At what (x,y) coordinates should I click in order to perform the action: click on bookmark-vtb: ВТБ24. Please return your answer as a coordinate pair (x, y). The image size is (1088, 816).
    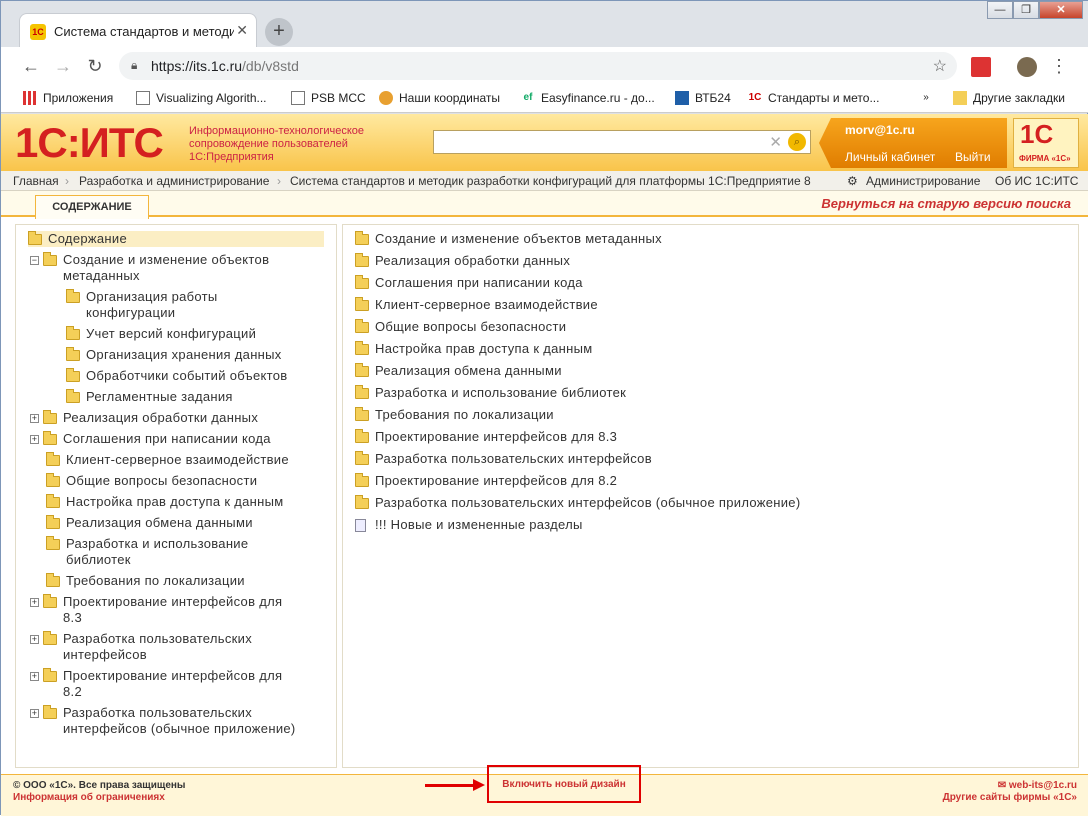
    Looking at the image, I should click on (703, 98).